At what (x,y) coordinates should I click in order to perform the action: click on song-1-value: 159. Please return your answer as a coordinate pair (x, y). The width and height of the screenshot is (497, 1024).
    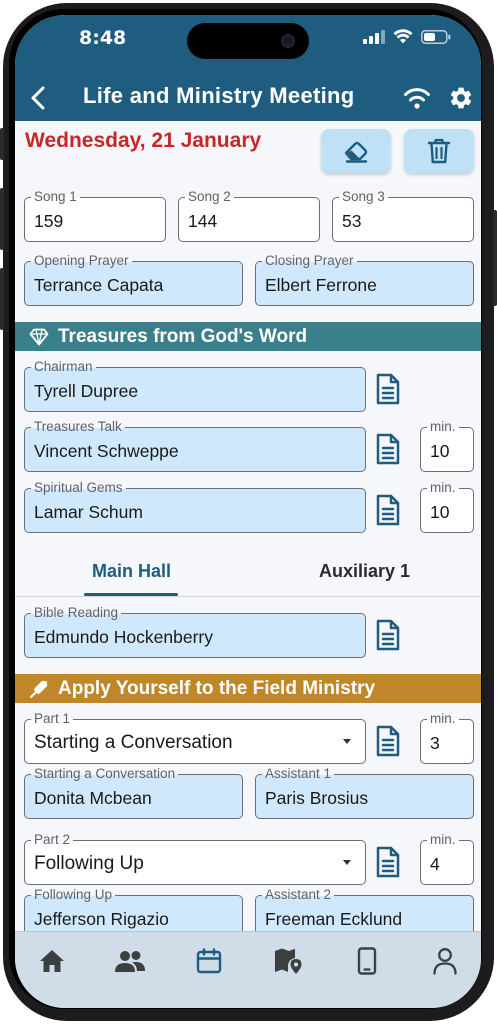
    Looking at the image, I should click on (49, 221).